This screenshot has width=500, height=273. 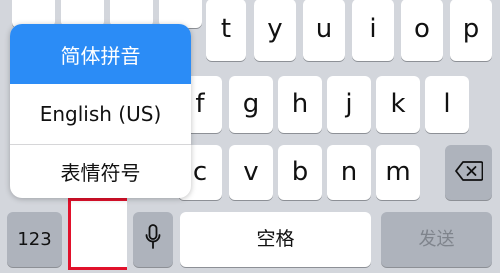 I want to click on microphone-icon, so click(x=153, y=239).